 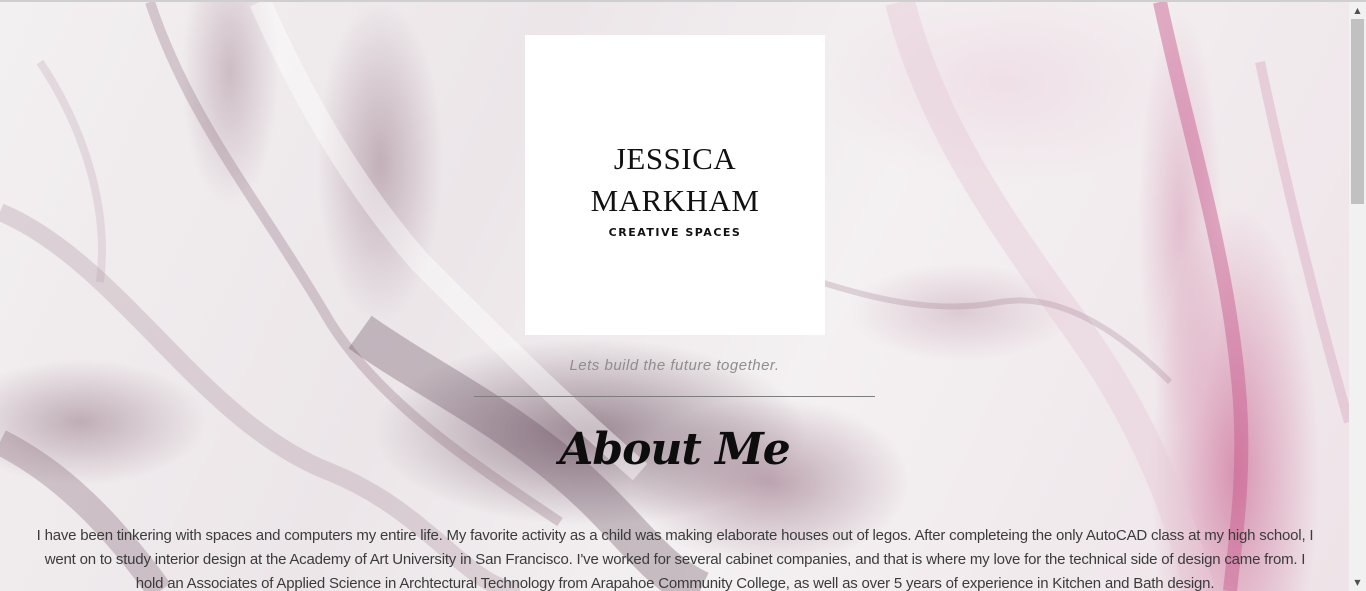 What do you see at coordinates (1357, 296) in the screenshot?
I see `vertical-scrollbar: ▲ ▼` at bounding box center [1357, 296].